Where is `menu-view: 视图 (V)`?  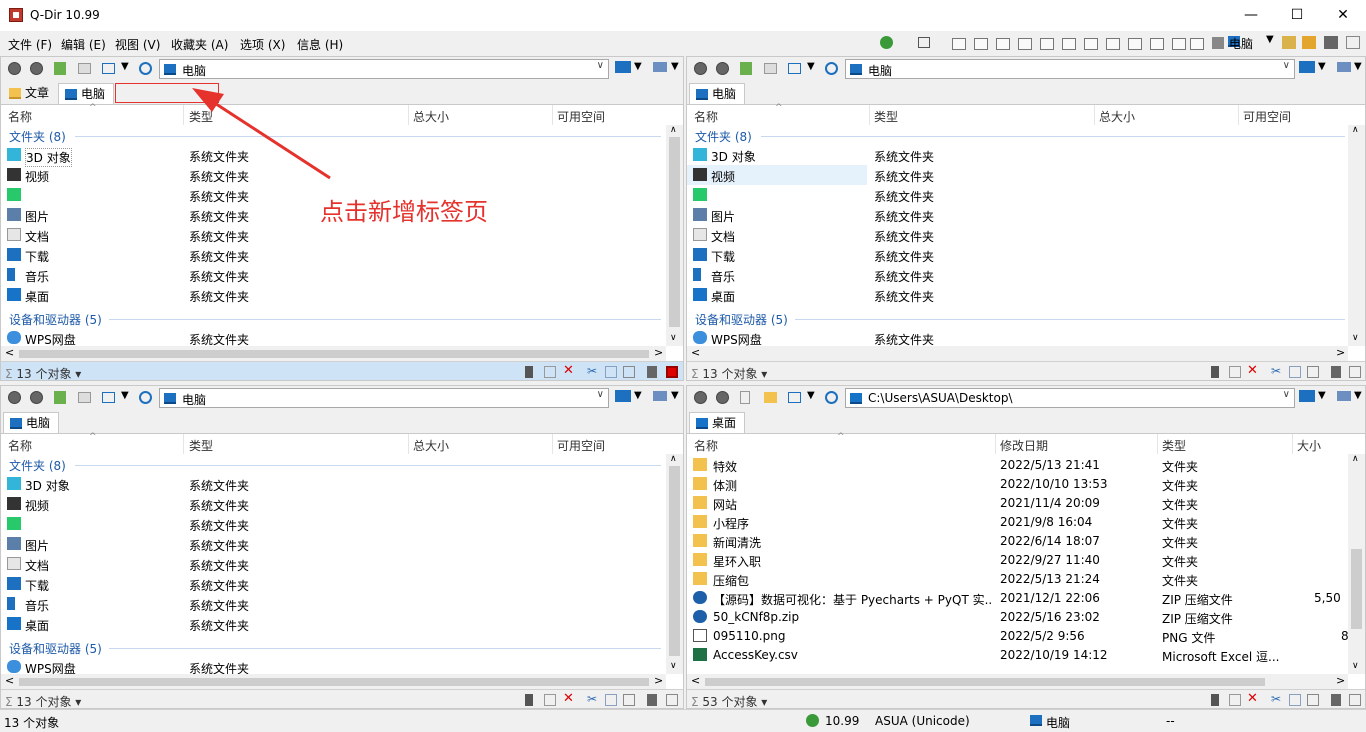 menu-view: 视图 (V) is located at coordinates (137, 44).